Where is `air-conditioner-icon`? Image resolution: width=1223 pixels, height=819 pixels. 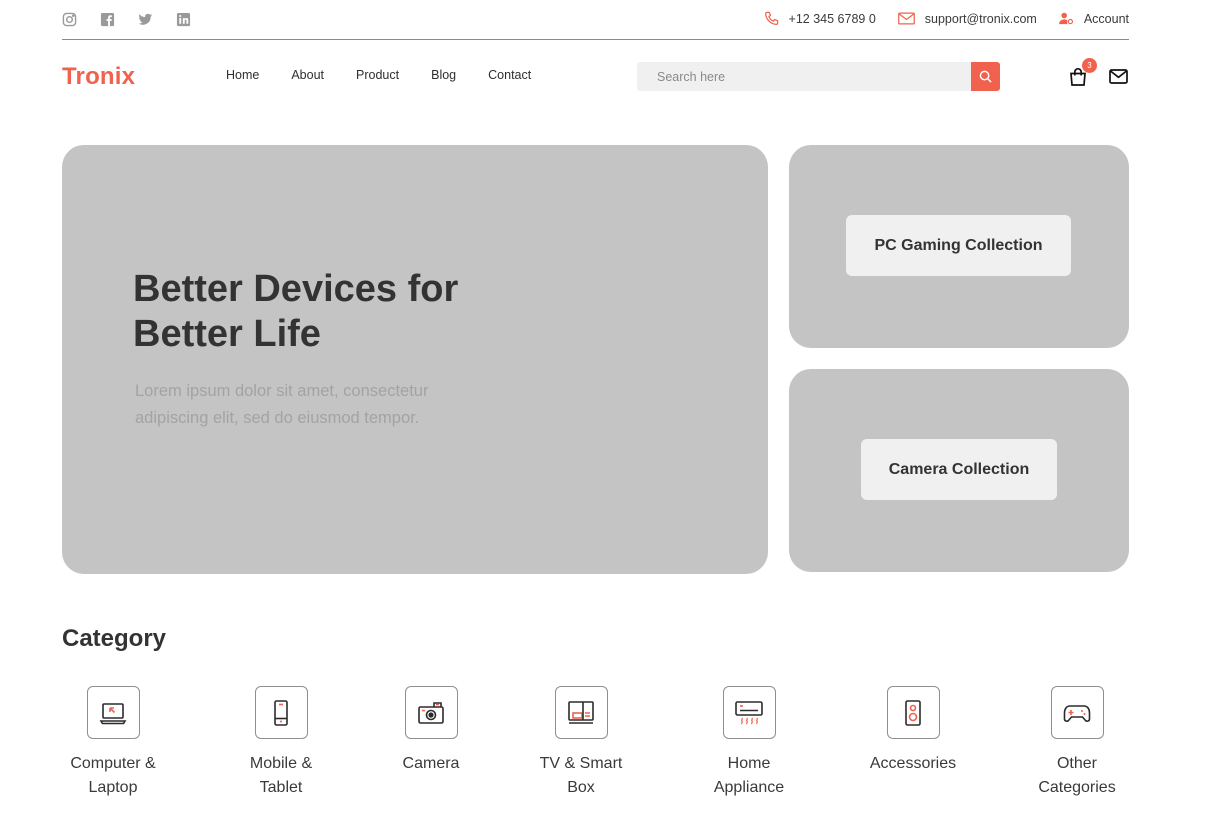 air-conditioner-icon is located at coordinates (749, 712).